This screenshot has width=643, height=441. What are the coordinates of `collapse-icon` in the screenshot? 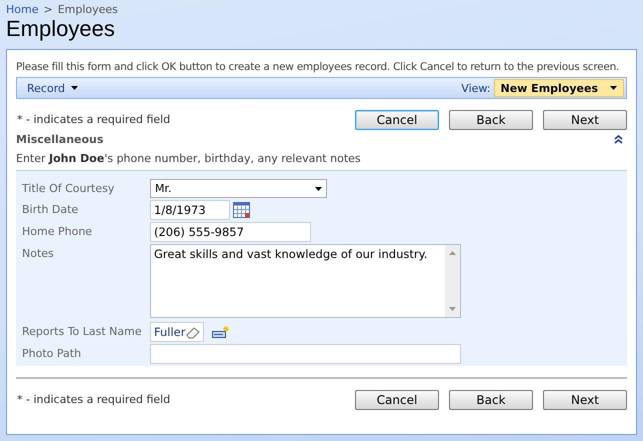 It's located at (618, 139).